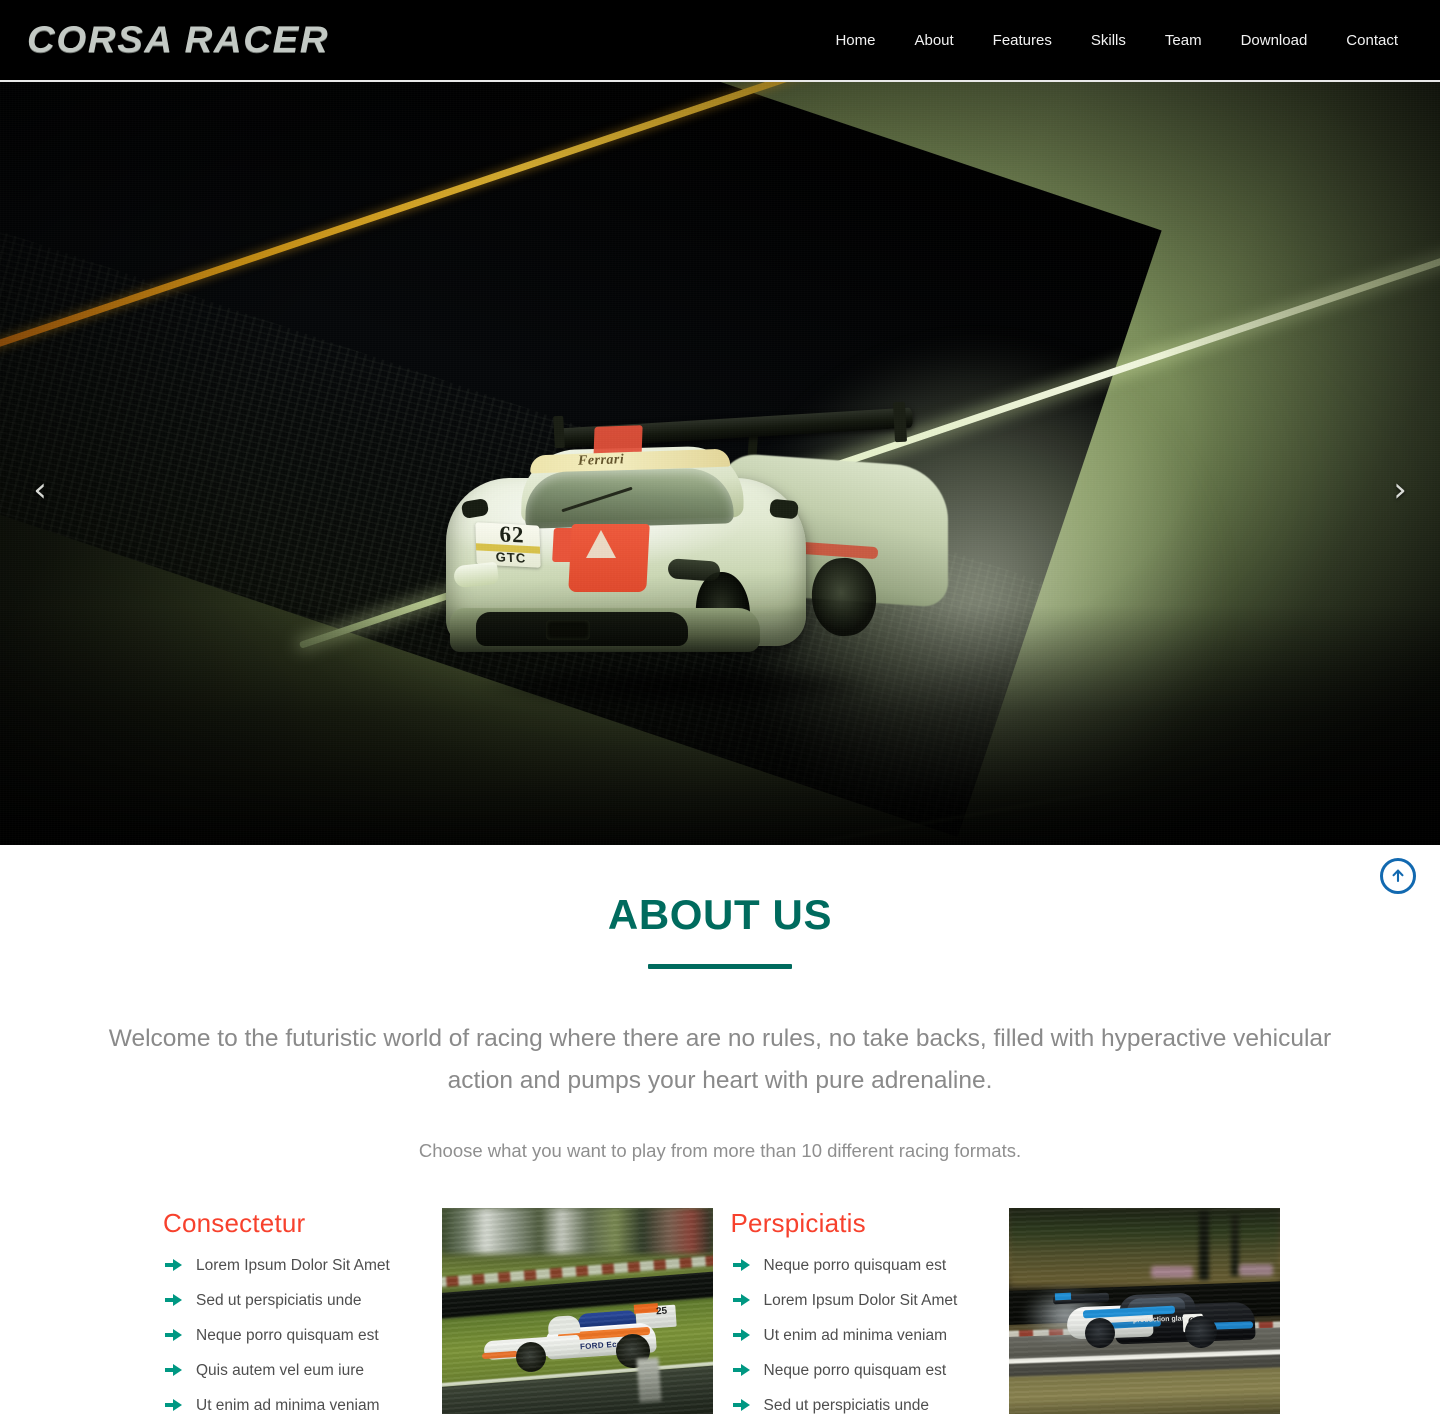 Image resolution: width=1440 pixels, height=1427 pixels. I want to click on site-logo: CORSA RACER, so click(178, 40).